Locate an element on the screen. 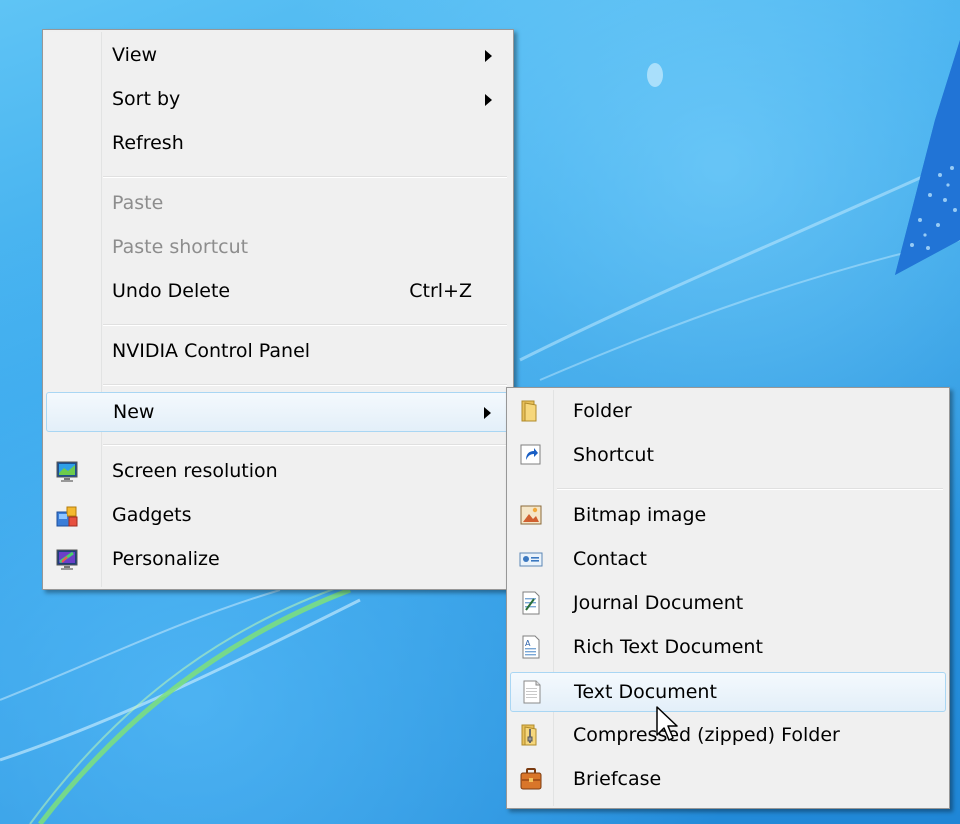  mouse-cursor-icon is located at coordinates (667, 723).